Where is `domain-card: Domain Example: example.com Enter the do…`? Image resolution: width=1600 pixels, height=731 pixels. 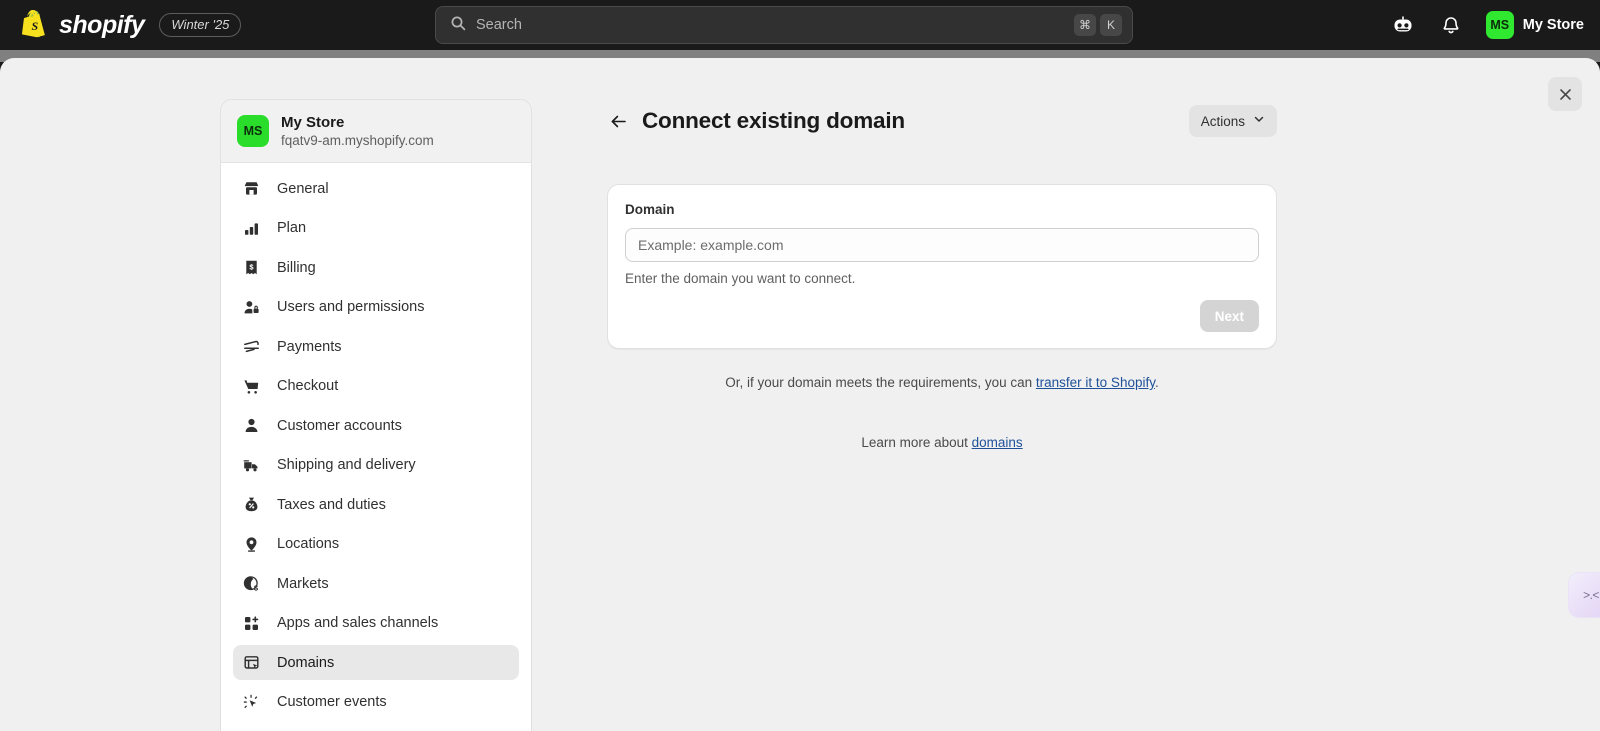
domain-card: Domain Example: example.com Enter the do… is located at coordinates (942, 266).